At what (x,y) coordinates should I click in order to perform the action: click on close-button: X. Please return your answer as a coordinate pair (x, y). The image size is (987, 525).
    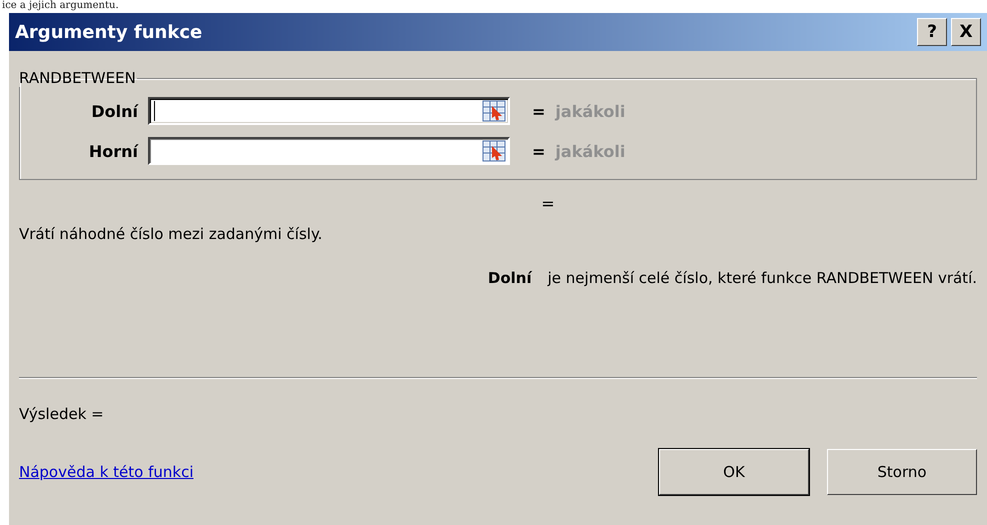
    Looking at the image, I should click on (966, 32).